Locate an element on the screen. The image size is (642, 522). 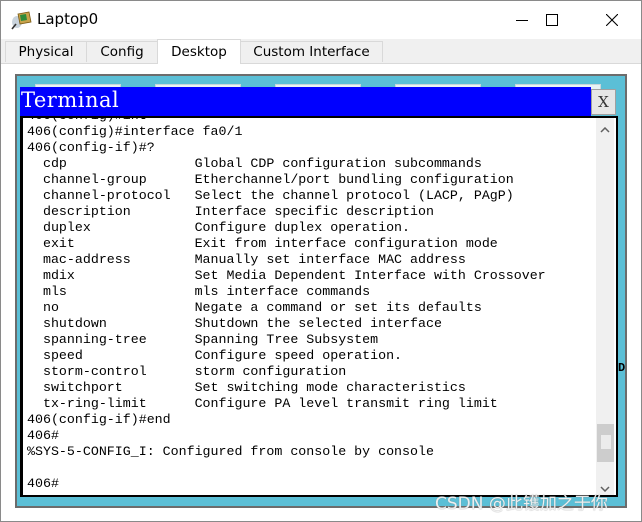
tab-config: Config is located at coordinates (122, 51).